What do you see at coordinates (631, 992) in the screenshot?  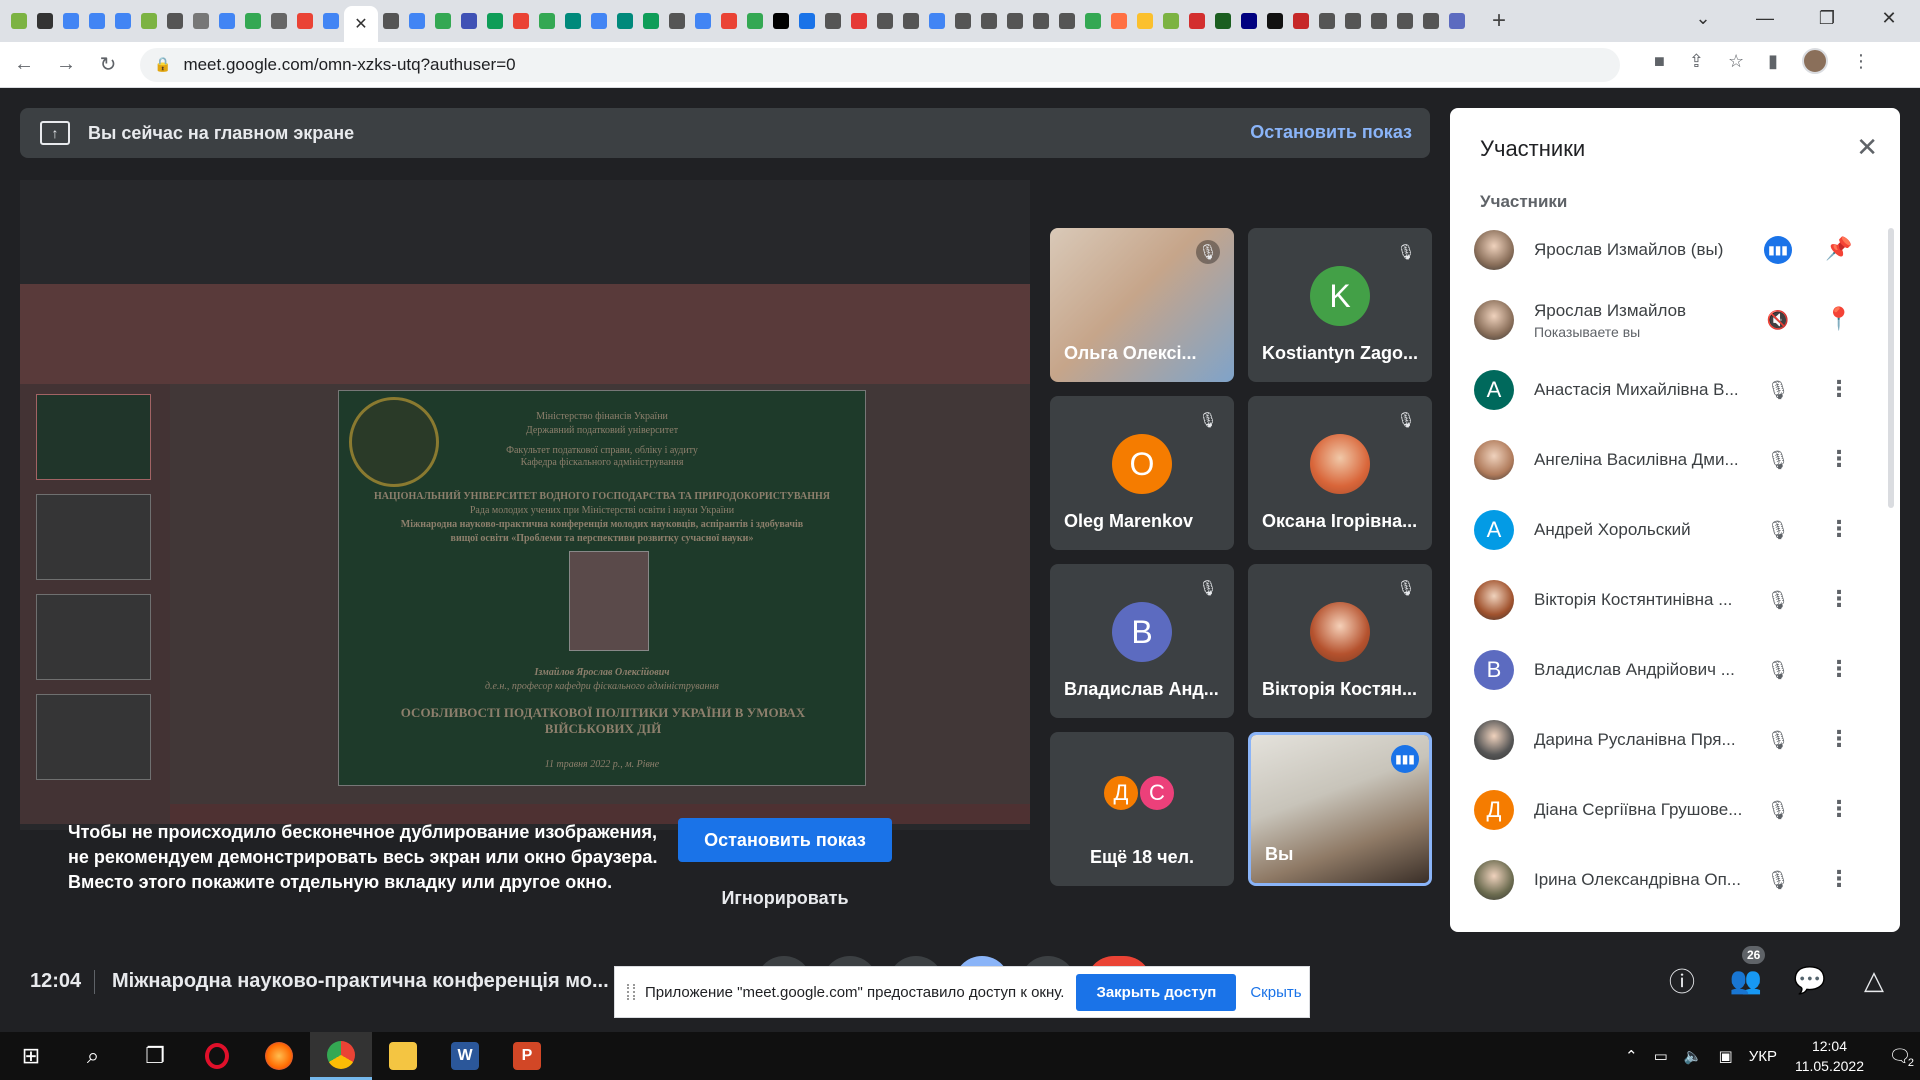 I see `drag-handle-icon` at bounding box center [631, 992].